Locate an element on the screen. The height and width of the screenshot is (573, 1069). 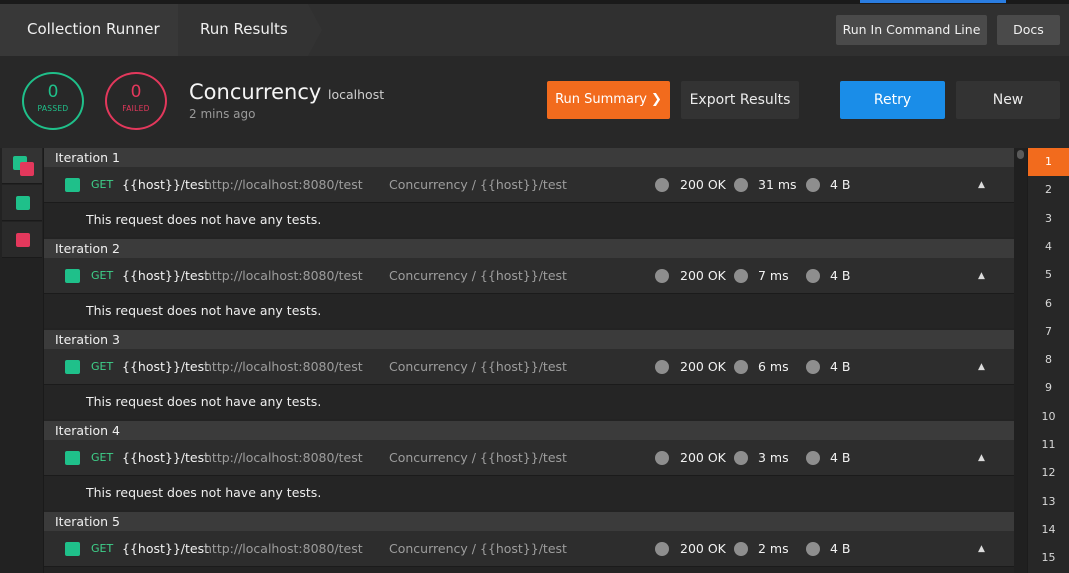
iteration-header: Iteration 2 is located at coordinates (529, 248).